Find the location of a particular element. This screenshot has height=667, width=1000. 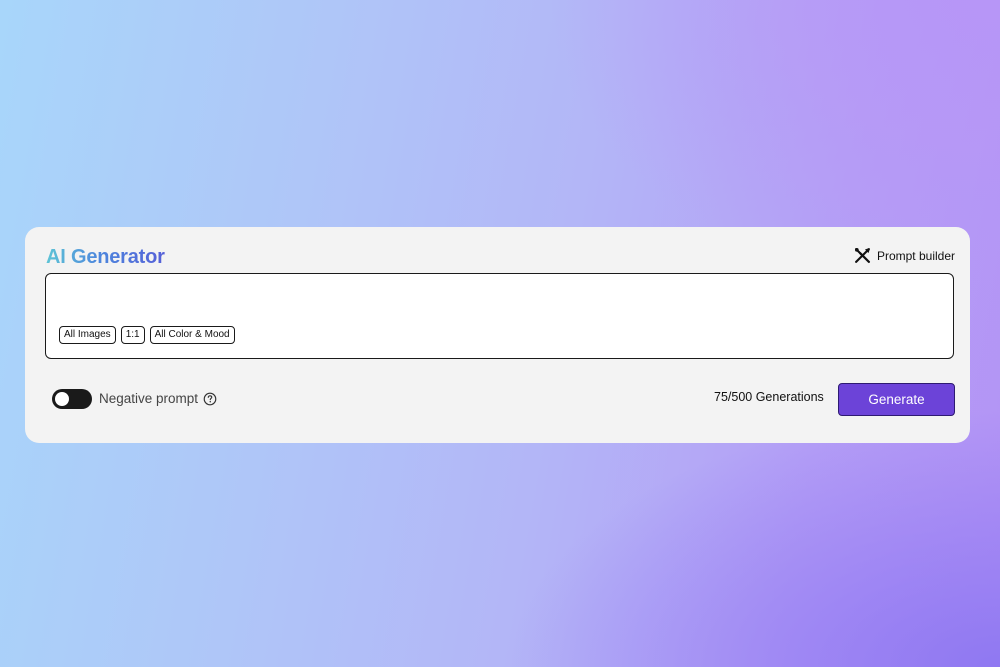

negative-prompt-toggle is located at coordinates (72, 399).